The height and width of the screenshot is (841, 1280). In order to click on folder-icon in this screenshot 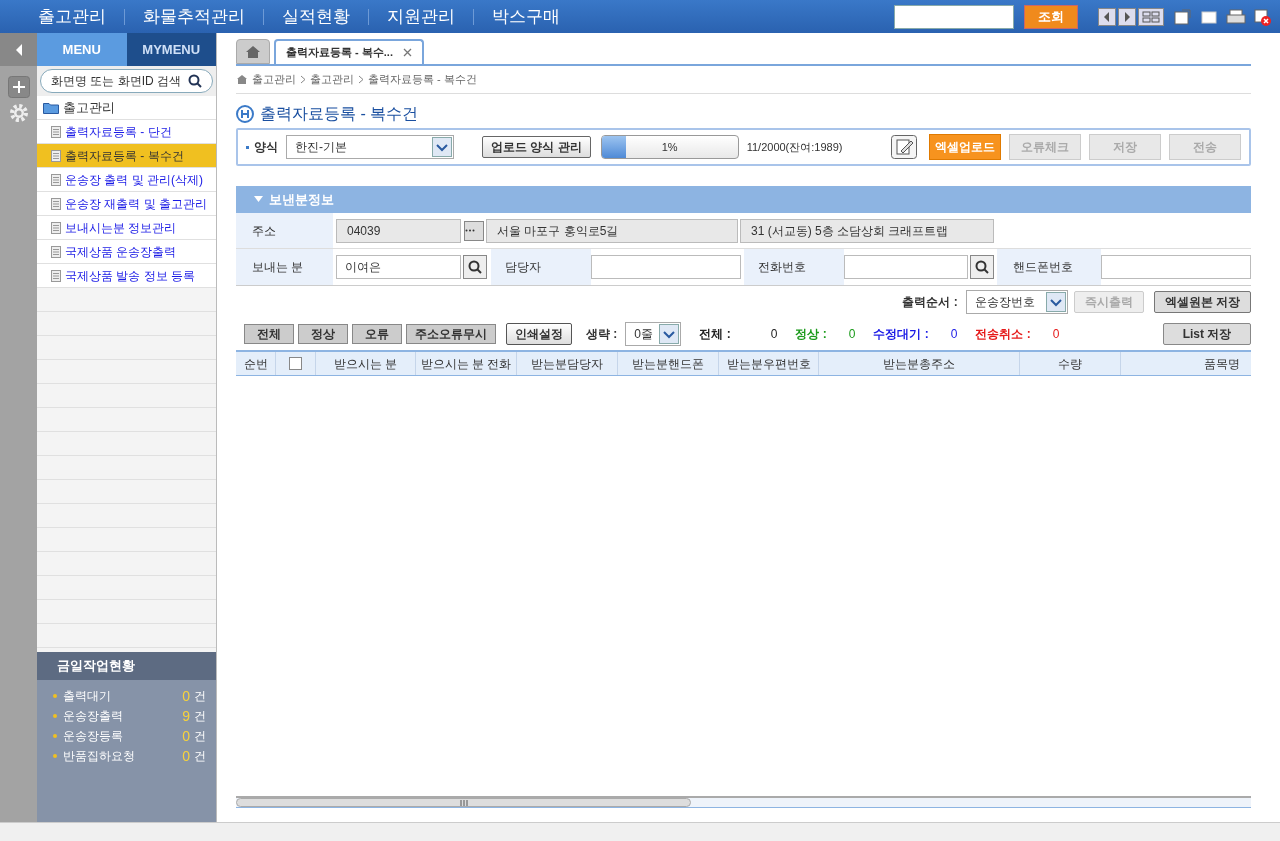, I will do `click(51, 107)`.